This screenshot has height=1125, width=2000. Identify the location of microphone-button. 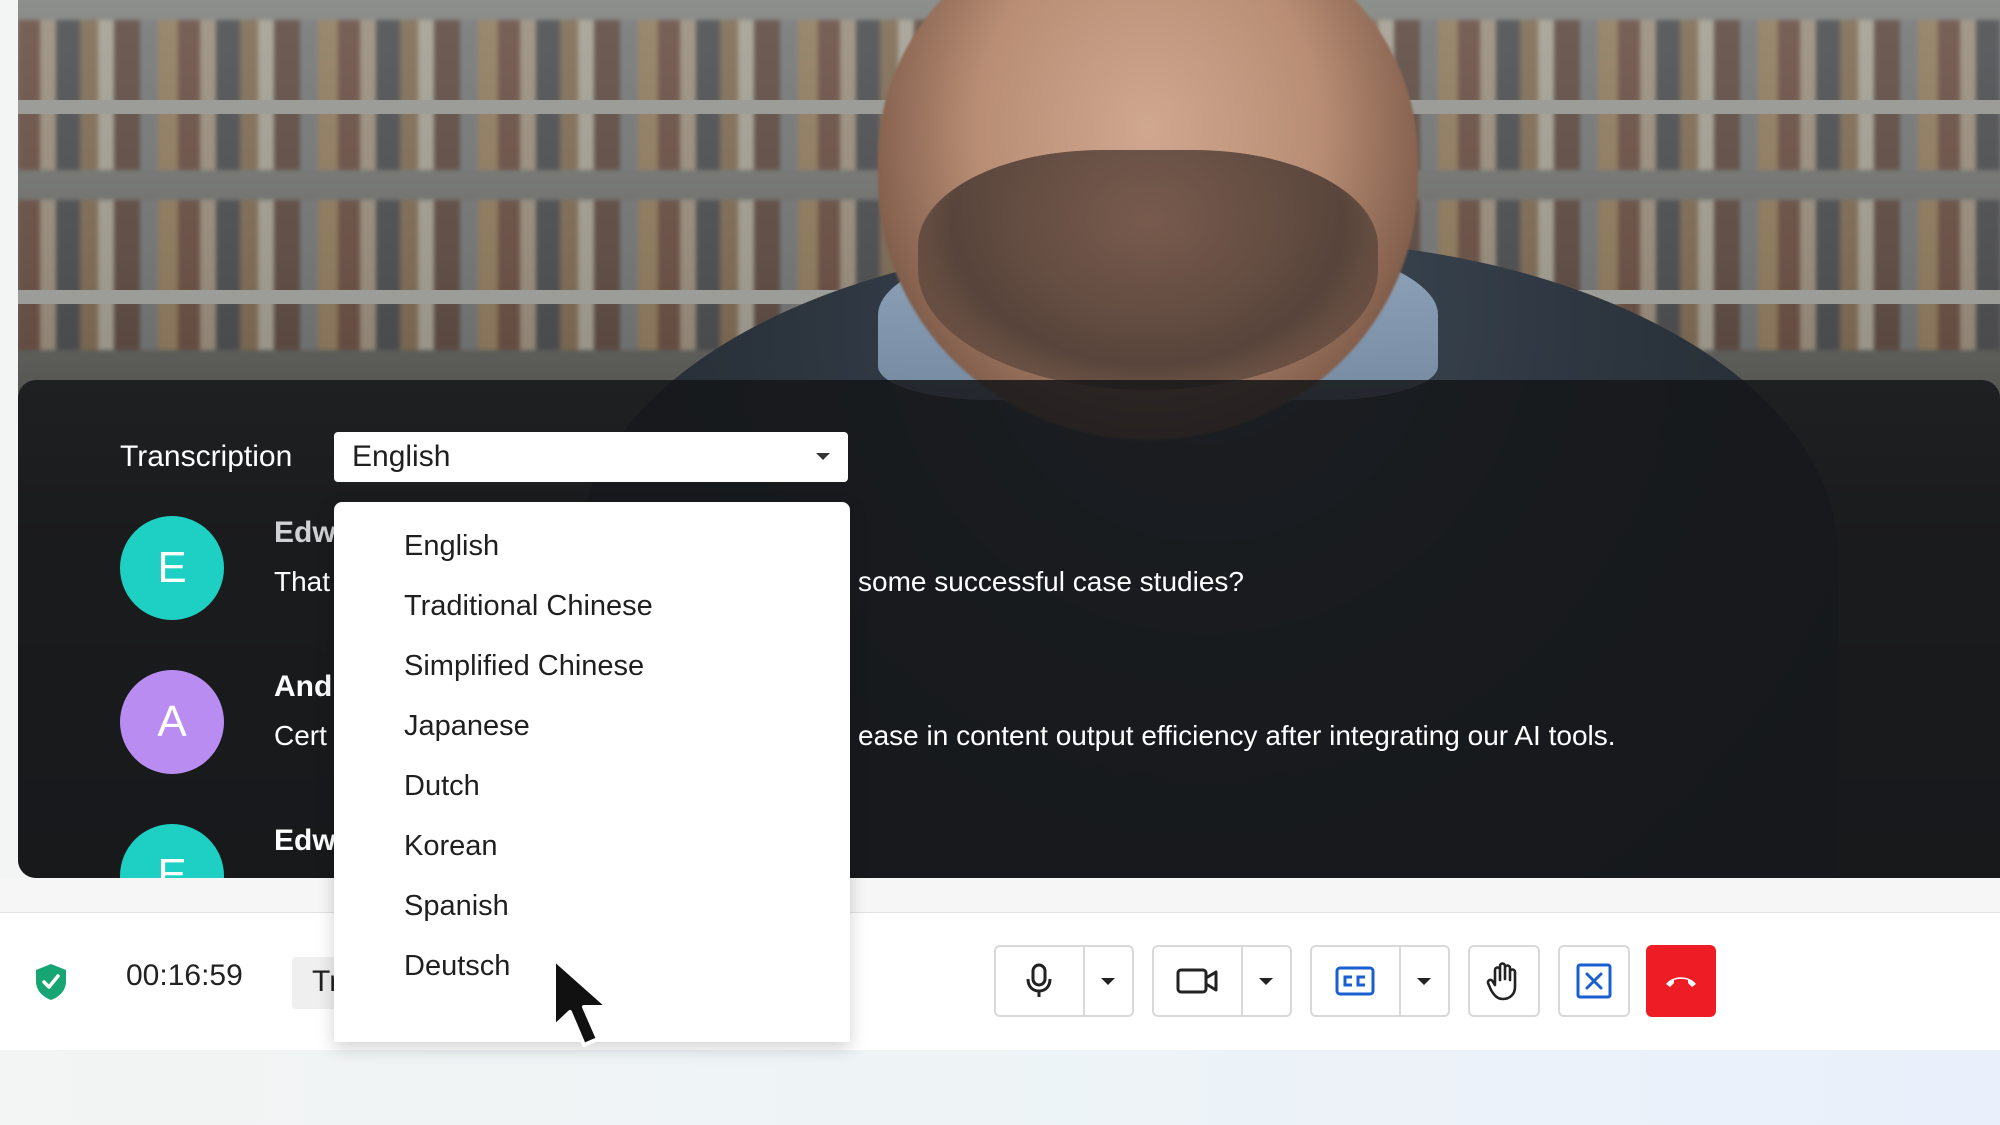
(1039, 981).